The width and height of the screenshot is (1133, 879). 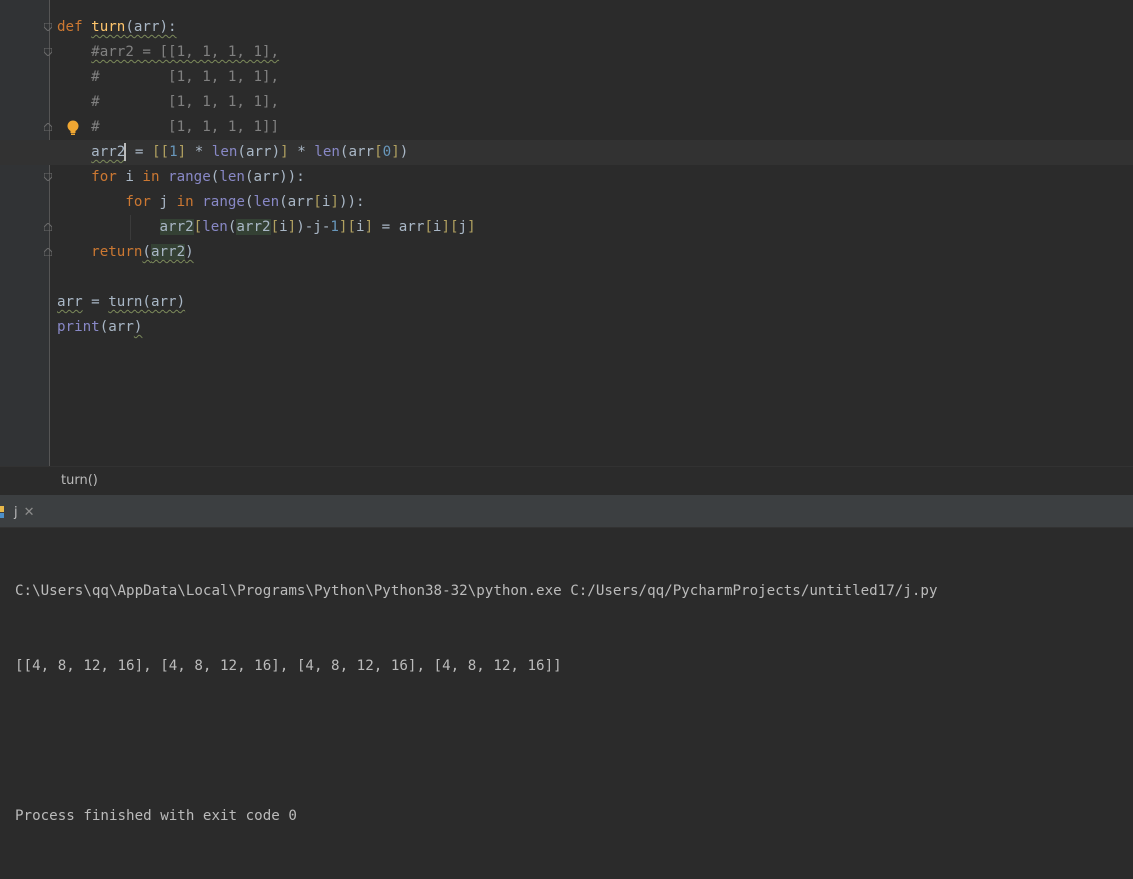 What do you see at coordinates (566, 227) in the screenshot?
I see `code-line-9: arr2[len(arr2[i])-j-1][i] = arr[i][j]` at bounding box center [566, 227].